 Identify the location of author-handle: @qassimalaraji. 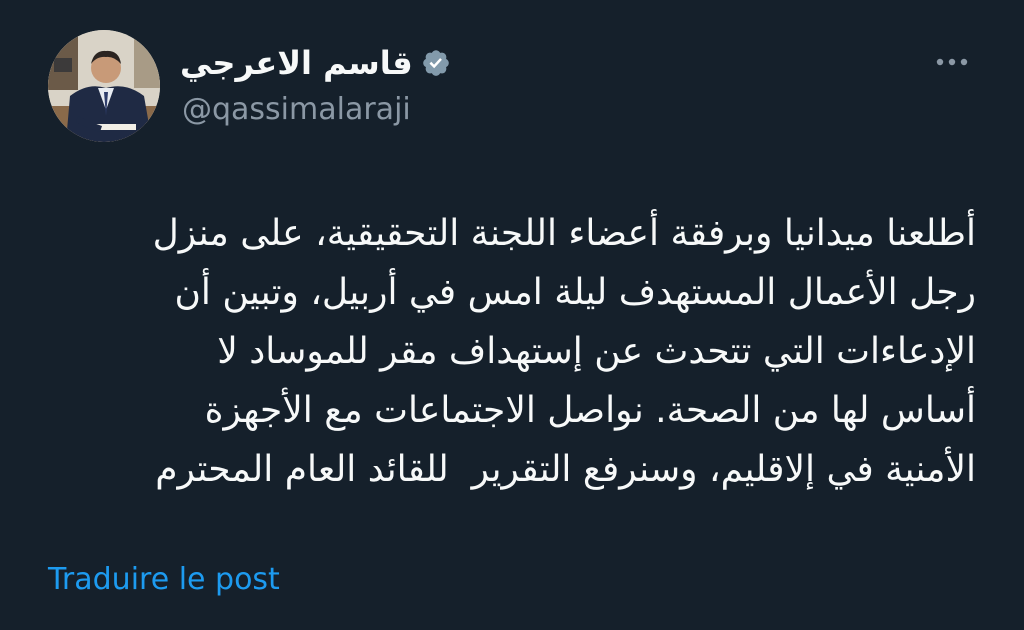
(296, 110).